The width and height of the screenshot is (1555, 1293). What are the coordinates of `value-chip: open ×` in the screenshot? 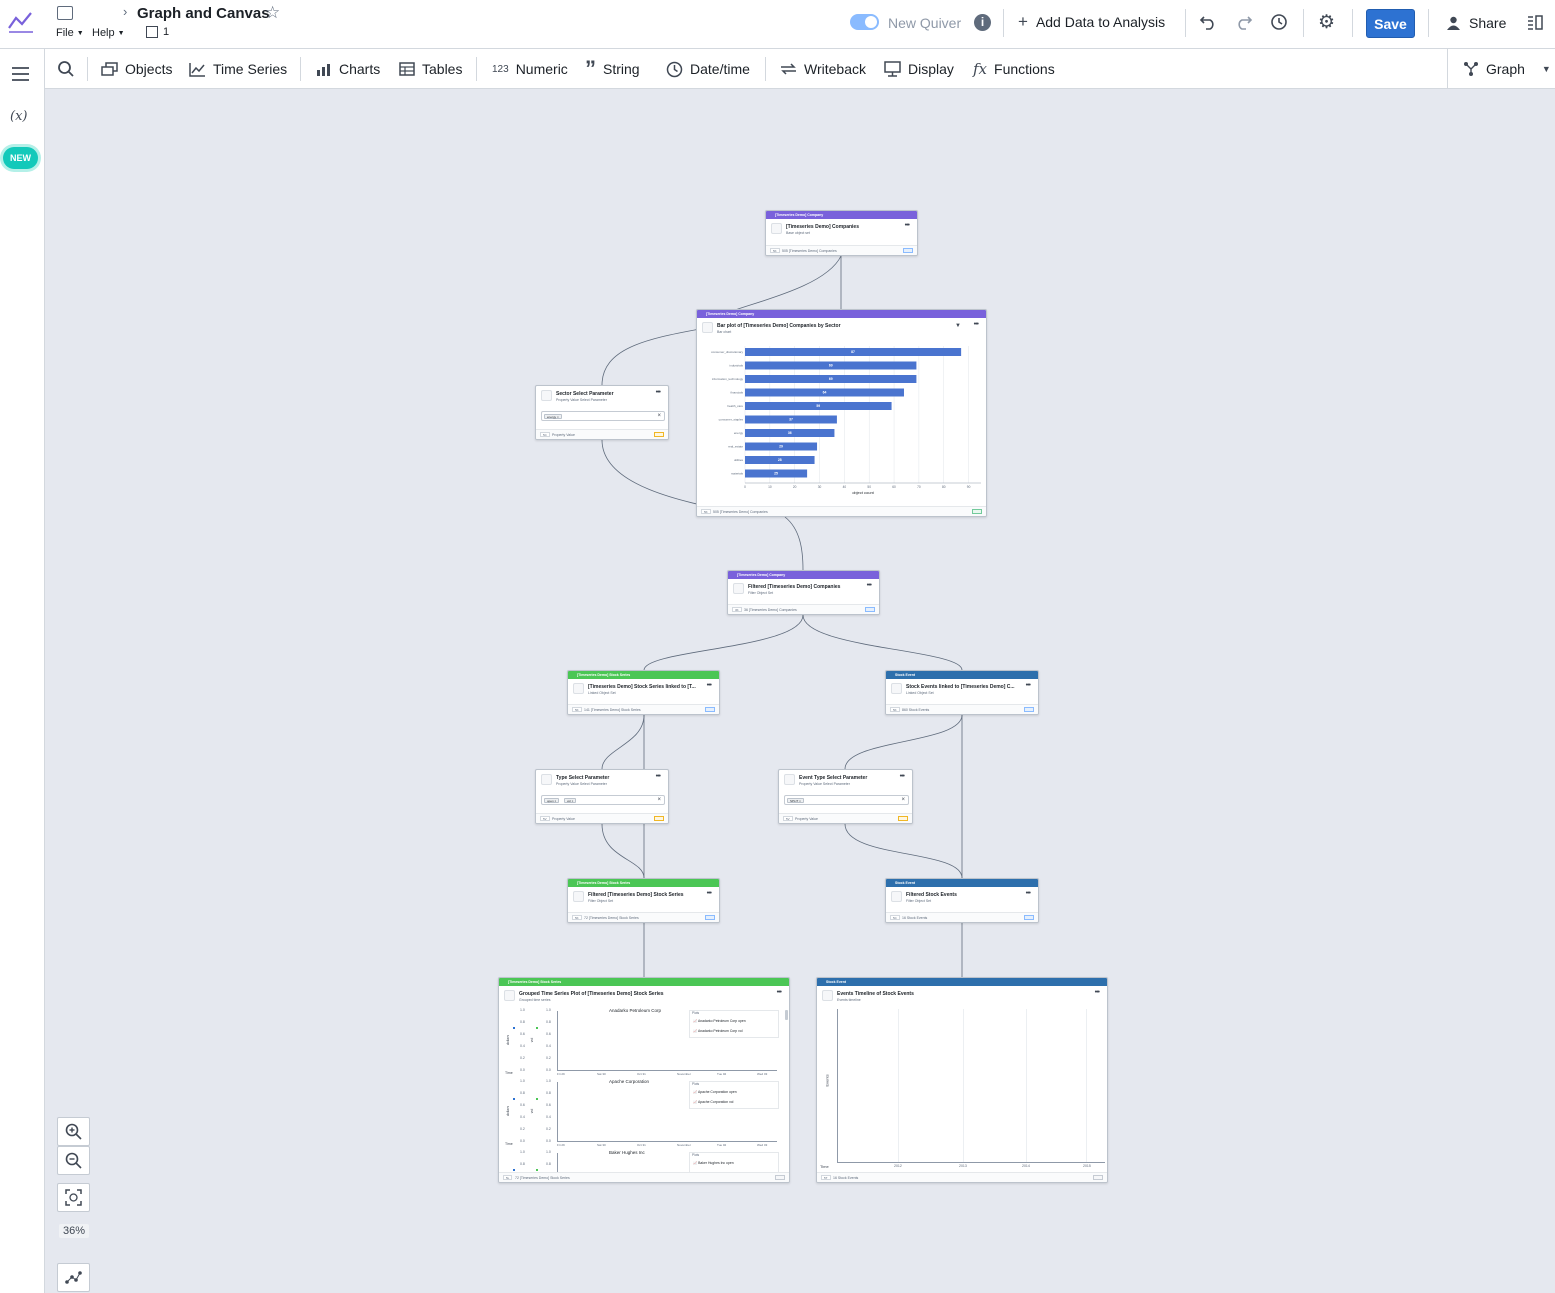 It's located at (552, 800).